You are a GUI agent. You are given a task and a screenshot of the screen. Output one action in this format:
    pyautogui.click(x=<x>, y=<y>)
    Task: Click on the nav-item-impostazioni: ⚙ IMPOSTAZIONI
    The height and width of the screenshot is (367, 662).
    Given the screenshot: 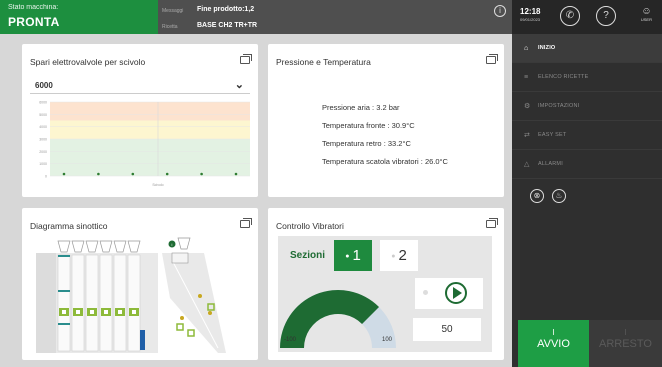 What is the action you would take?
    pyautogui.click(x=587, y=106)
    